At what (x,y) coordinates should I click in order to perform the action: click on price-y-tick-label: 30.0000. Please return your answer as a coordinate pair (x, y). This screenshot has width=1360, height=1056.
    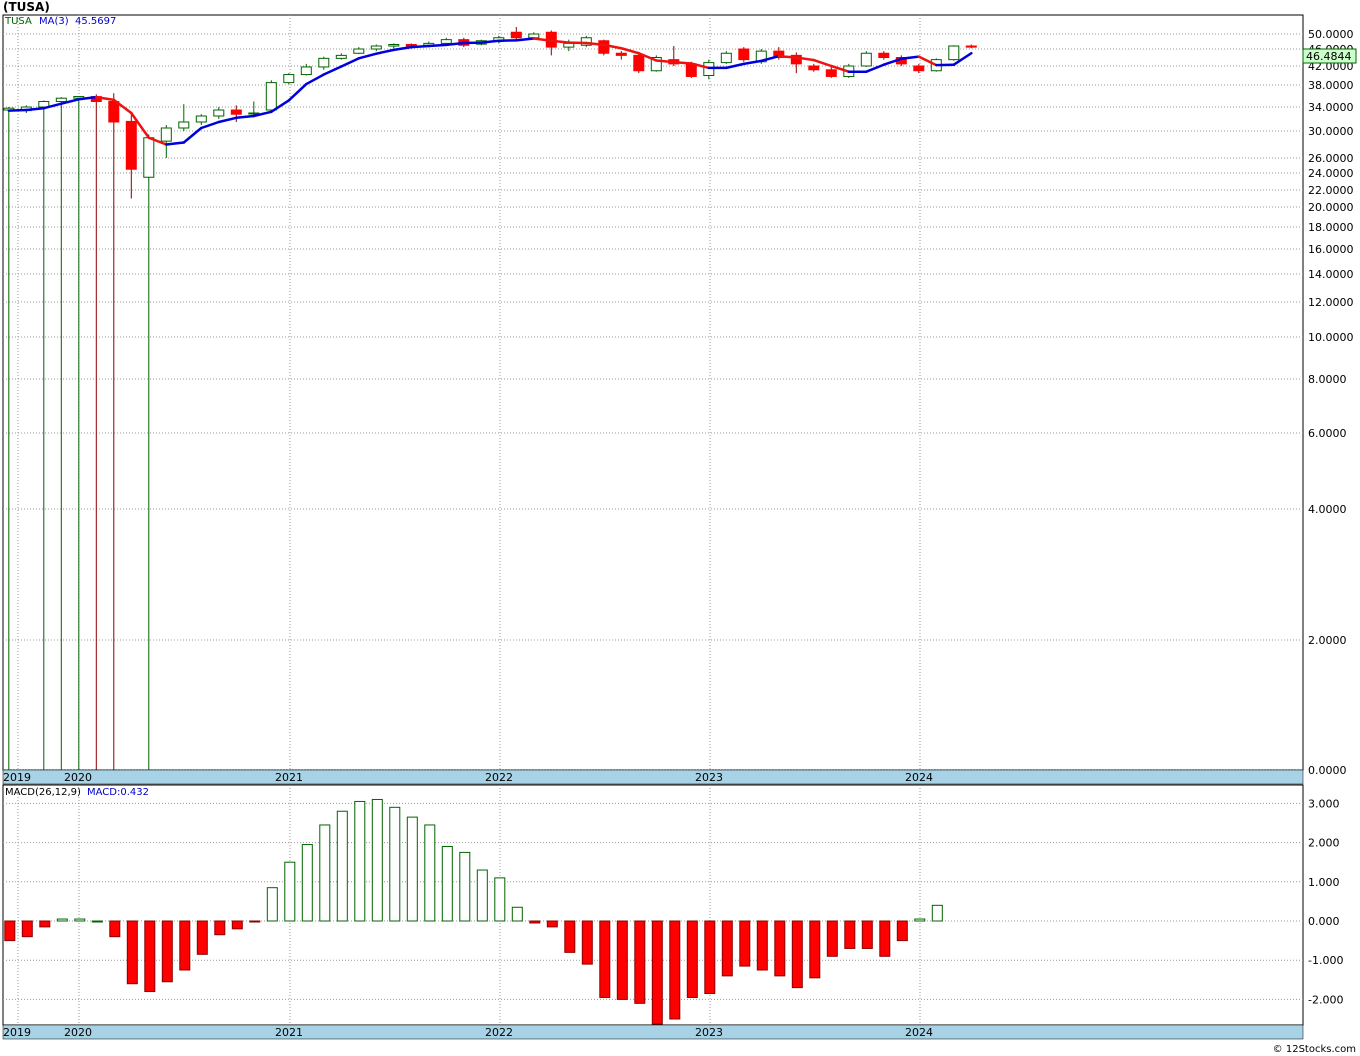
    Looking at the image, I should click on (1331, 131).